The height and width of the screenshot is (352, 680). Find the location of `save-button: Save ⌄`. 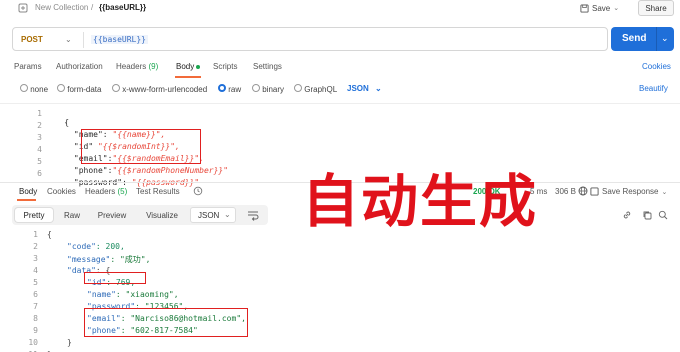

save-button: Save ⌄ is located at coordinates (604, 8).